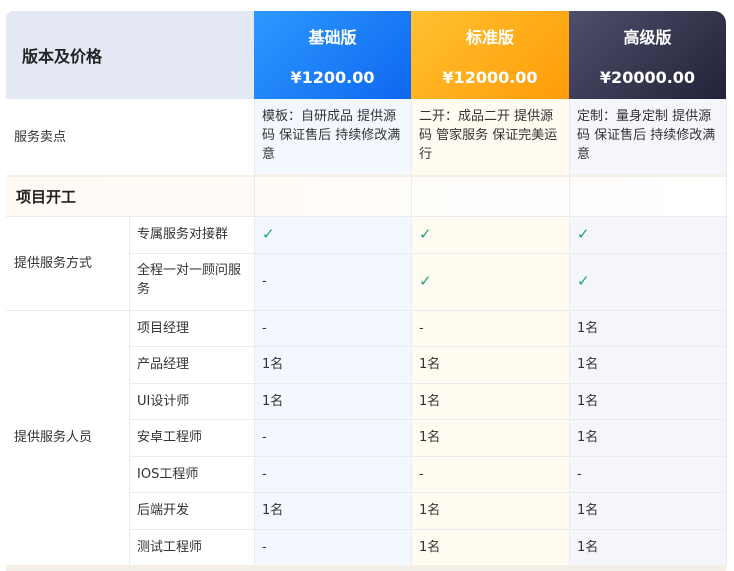 The height and width of the screenshot is (571, 734). What do you see at coordinates (647, 77) in the screenshot?
I see `plan-advanced-price: ¥20000.00` at bounding box center [647, 77].